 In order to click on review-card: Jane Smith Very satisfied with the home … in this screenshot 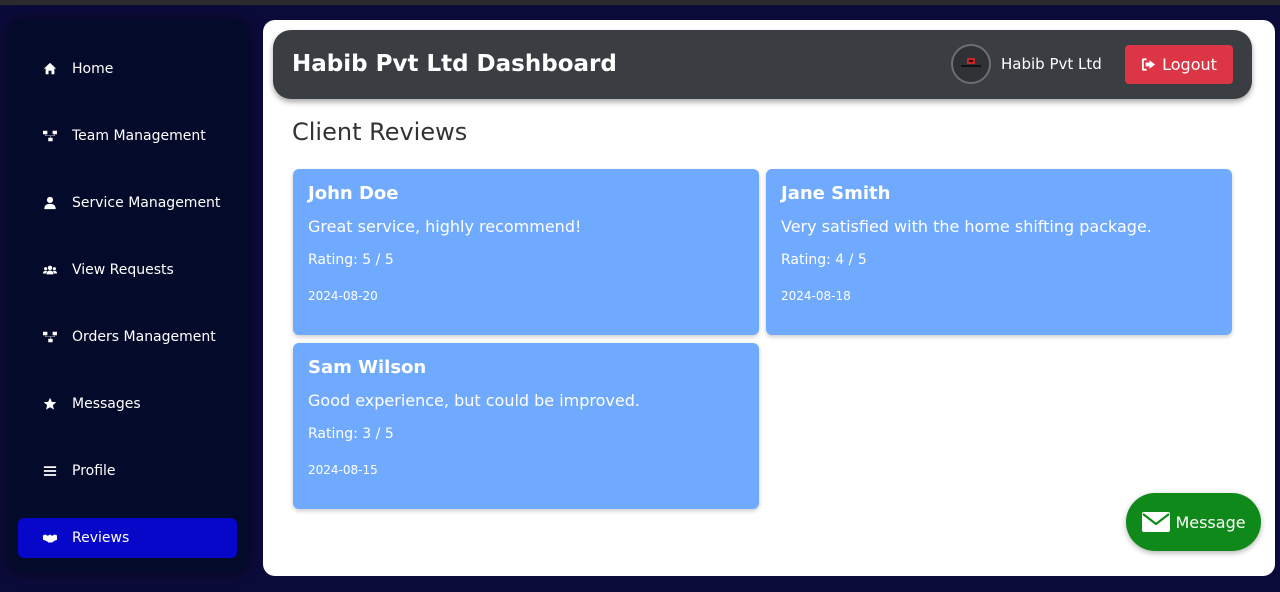, I will do `click(999, 252)`.